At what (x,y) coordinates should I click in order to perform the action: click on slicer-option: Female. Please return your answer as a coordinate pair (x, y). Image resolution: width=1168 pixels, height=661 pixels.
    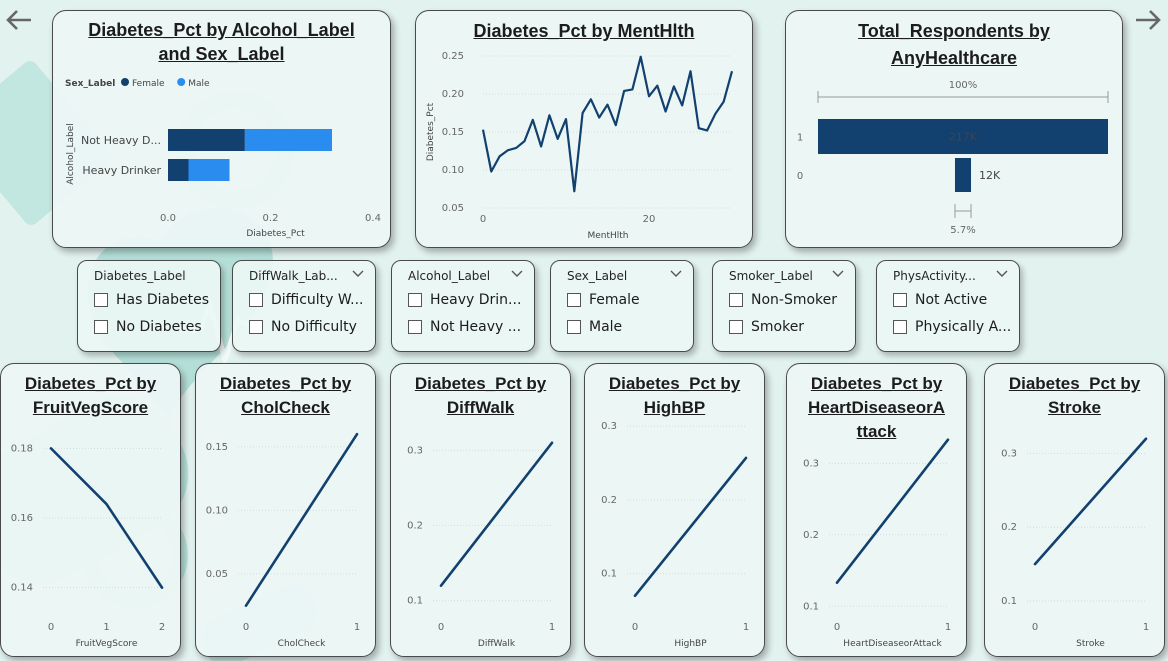
    Looking at the image, I should click on (603, 300).